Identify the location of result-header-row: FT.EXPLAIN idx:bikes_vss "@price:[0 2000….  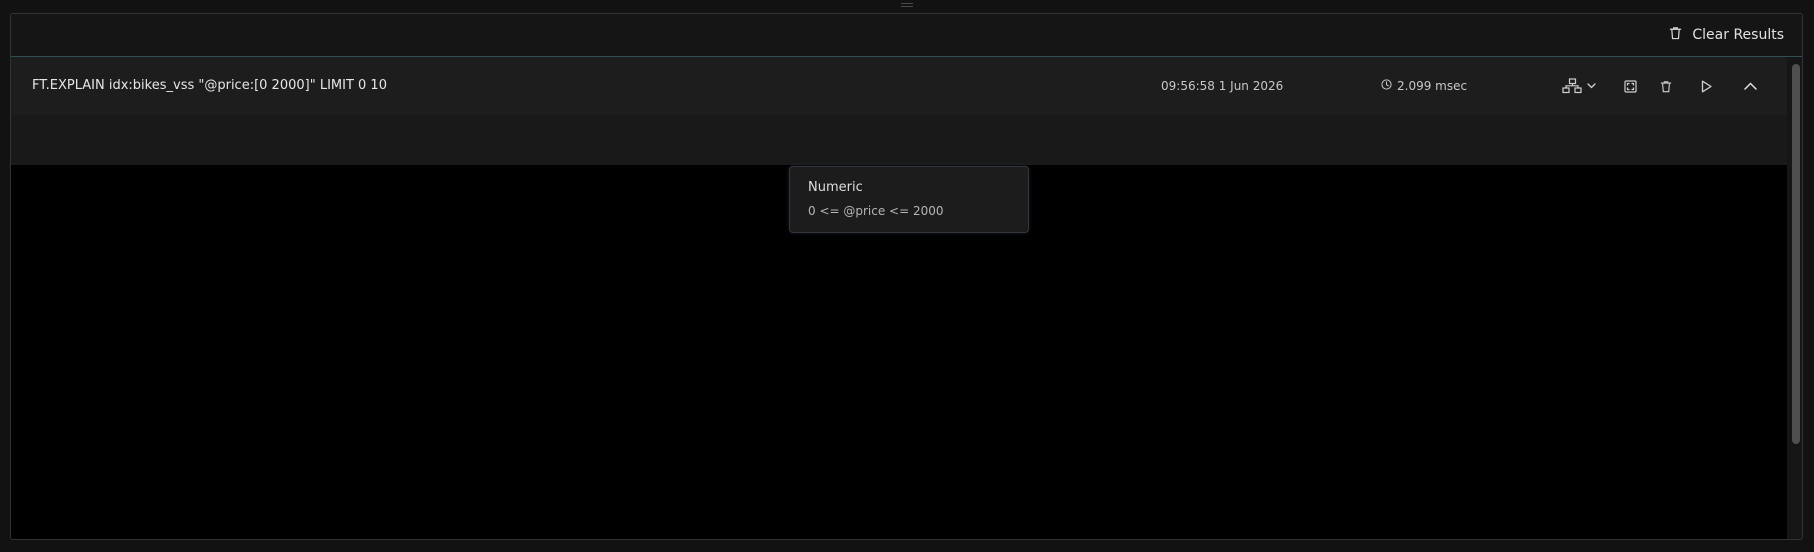
(899, 86).